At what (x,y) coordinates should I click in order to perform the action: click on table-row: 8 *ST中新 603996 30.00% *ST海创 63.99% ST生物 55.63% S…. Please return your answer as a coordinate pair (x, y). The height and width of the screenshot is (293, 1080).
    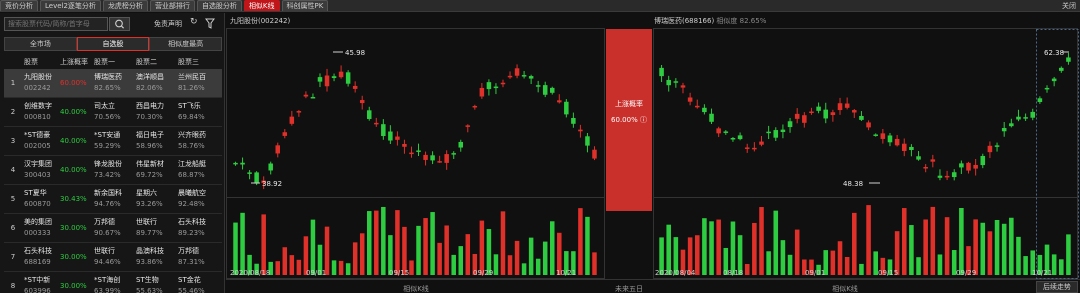
    Looking at the image, I should click on (113, 282).